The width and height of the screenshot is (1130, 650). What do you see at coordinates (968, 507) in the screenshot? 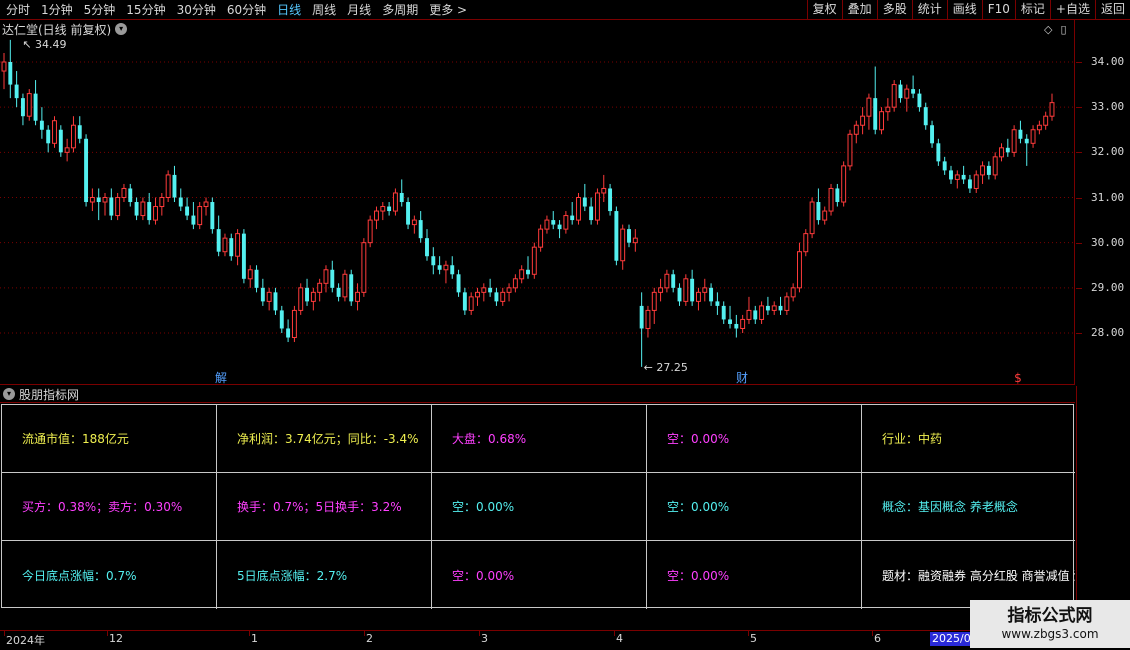
I see `indicator-cell: 概念：基因概念 养老概念` at bounding box center [968, 507].